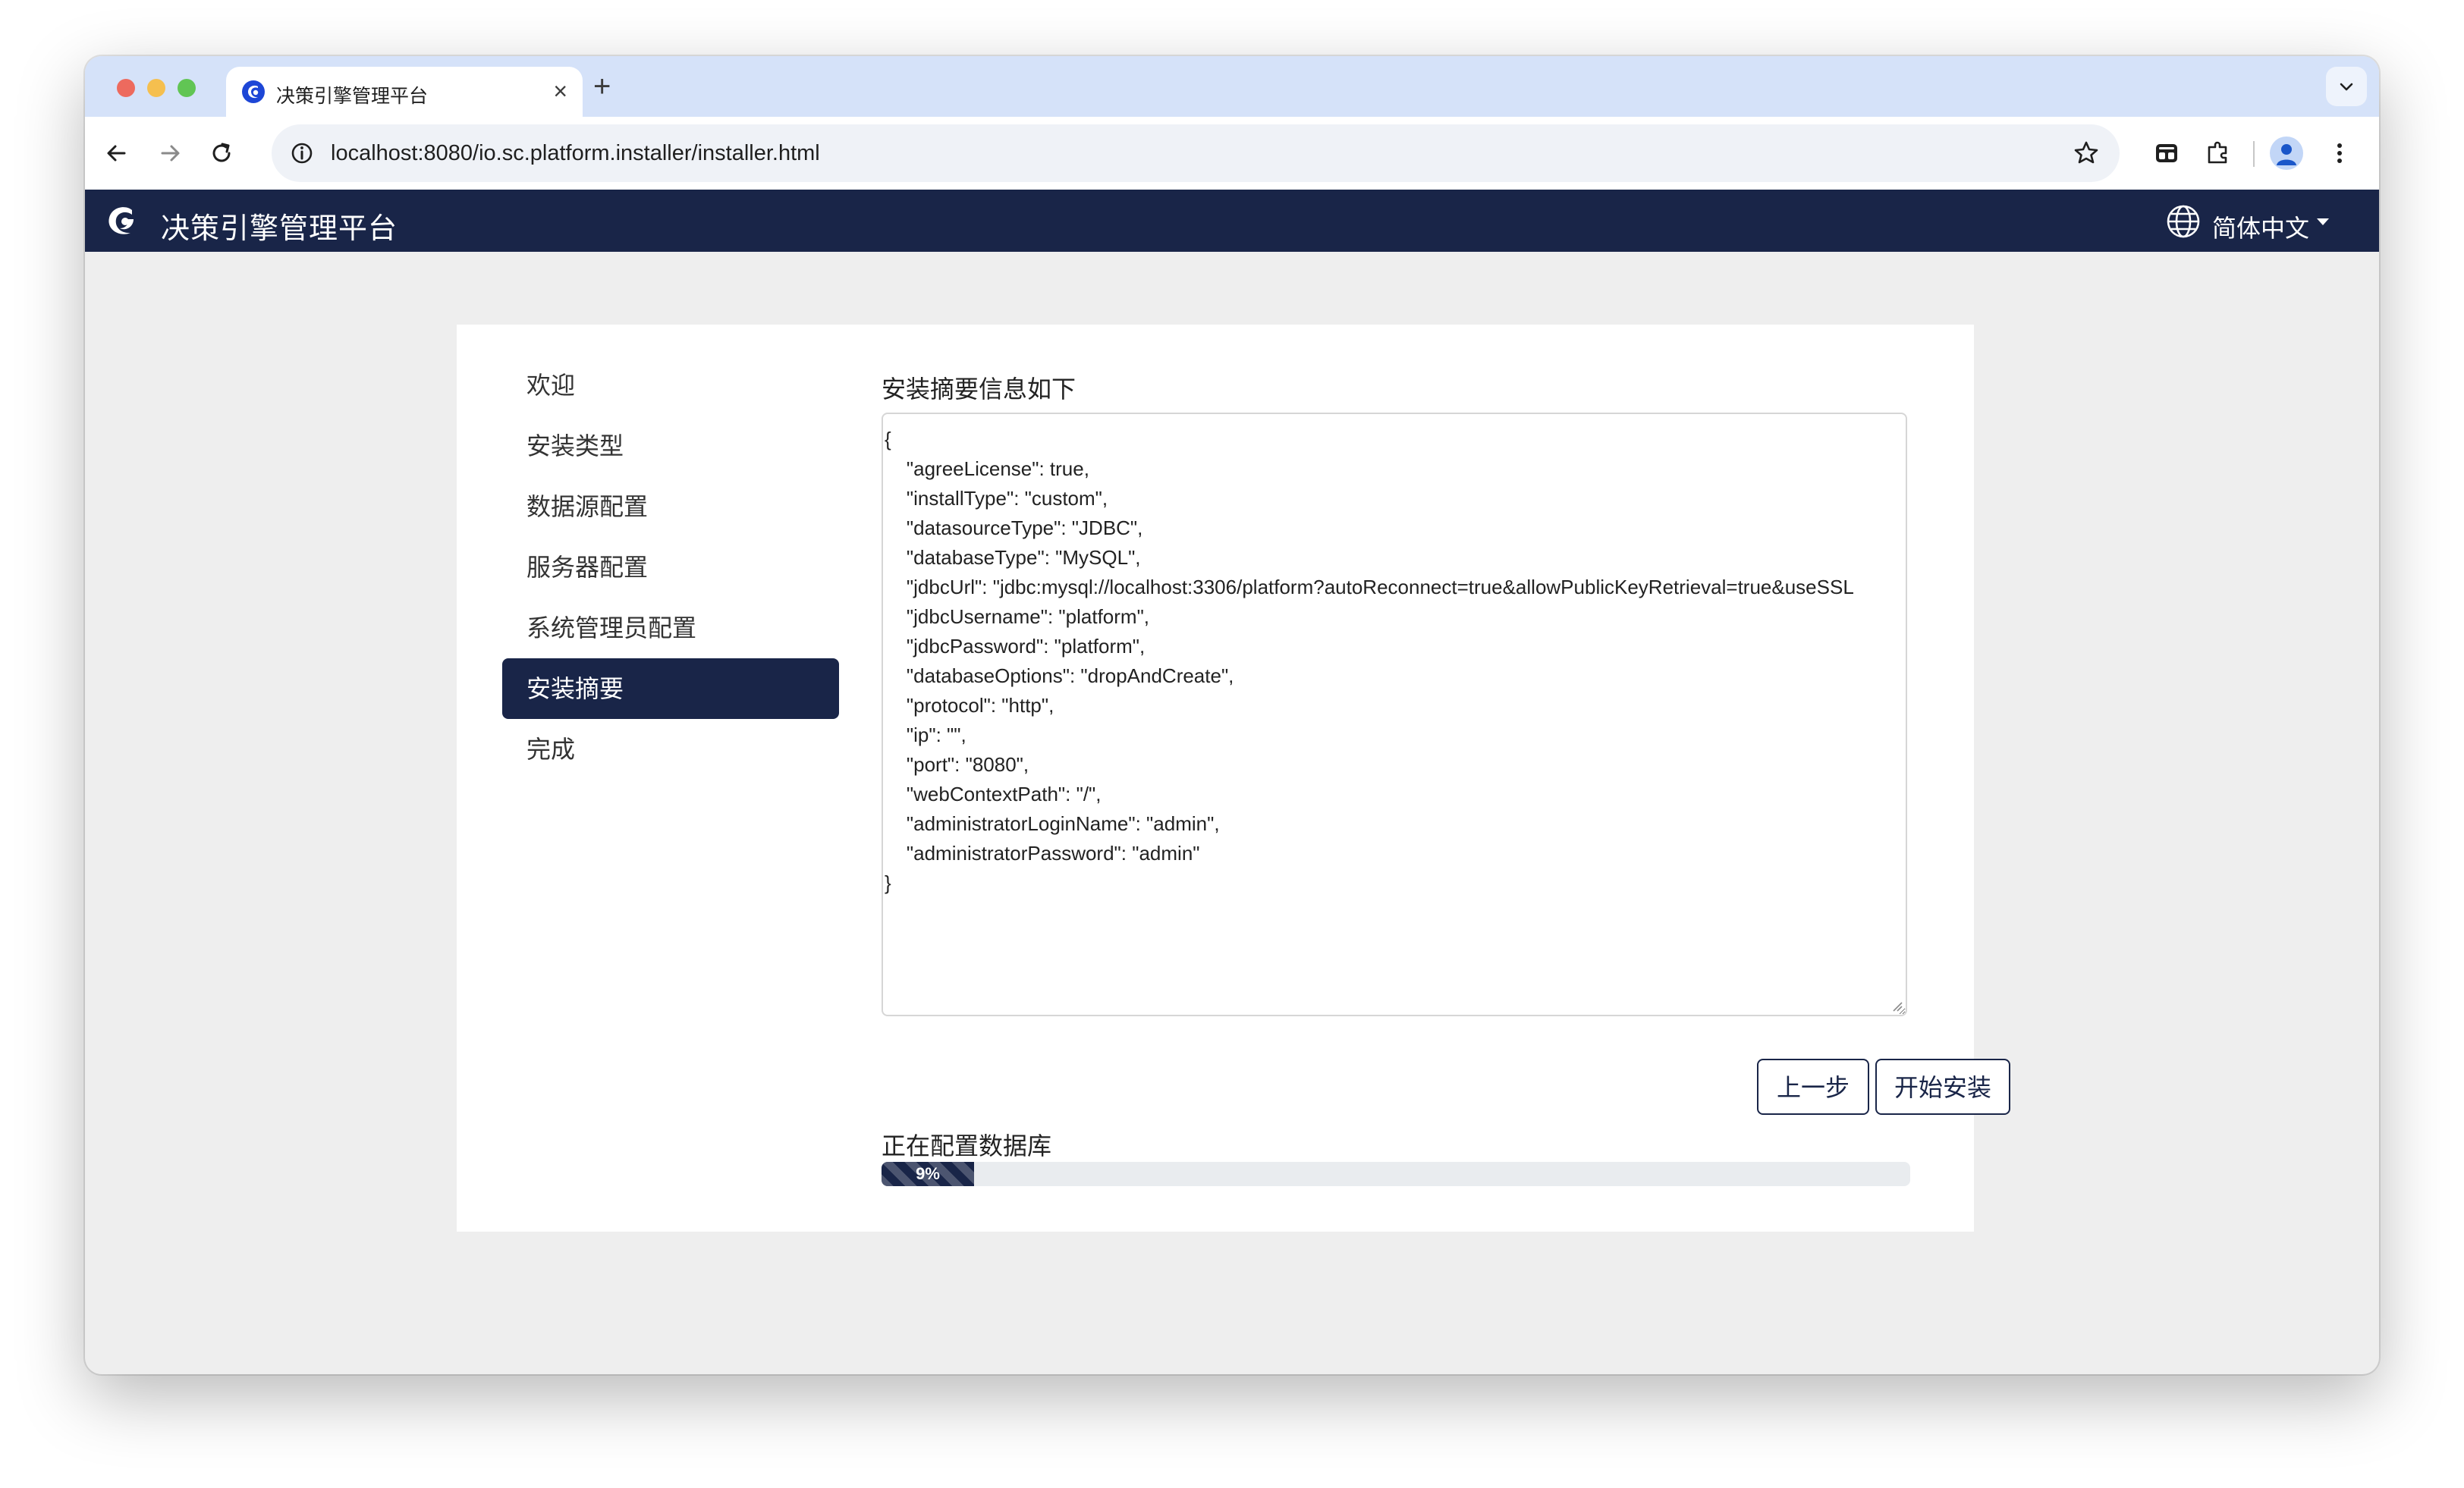  I want to click on extensions-puzzle-icon, so click(2218, 153).